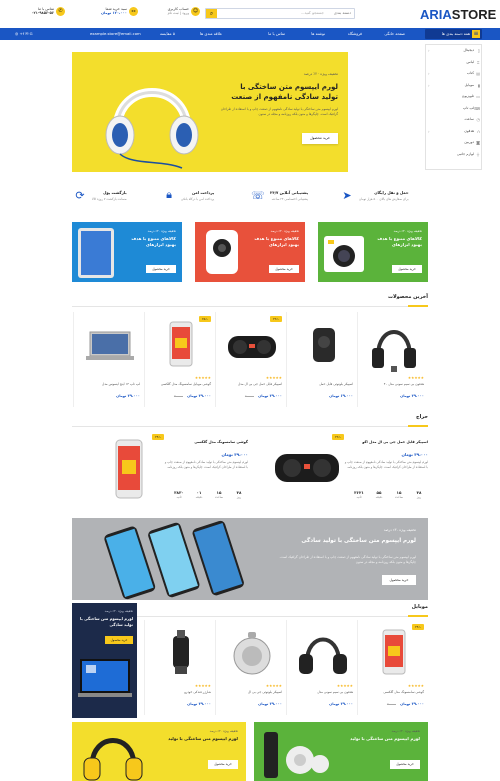 The height and width of the screenshot is (781, 500). What do you see at coordinates (407, 297) in the screenshot?
I see `section-title-latest: آخرین محصولات` at bounding box center [407, 297].